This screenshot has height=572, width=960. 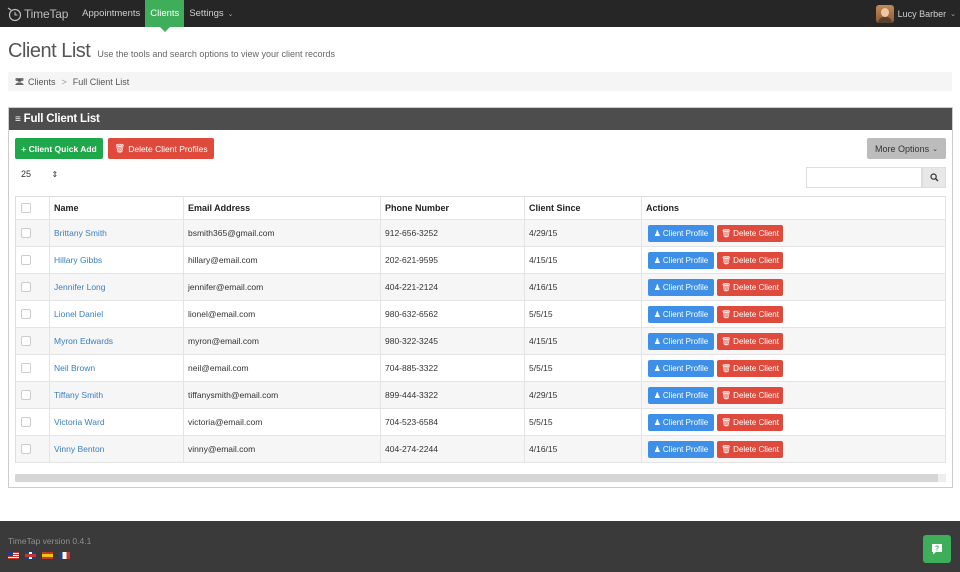 What do you see at coordinates (583, 208) in the screenshot?
I see `header-since: Client Since` at bounding box center [583, 208].